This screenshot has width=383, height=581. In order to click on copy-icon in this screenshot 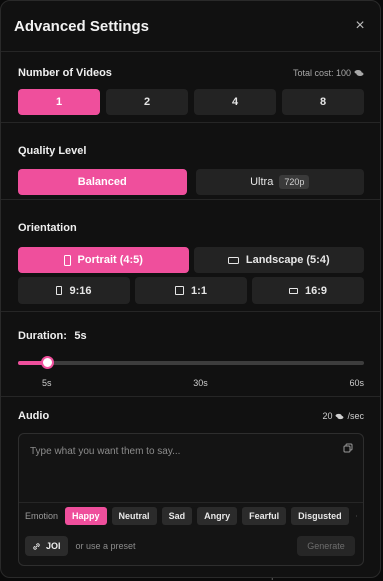, I will do `click(348, 448)`.